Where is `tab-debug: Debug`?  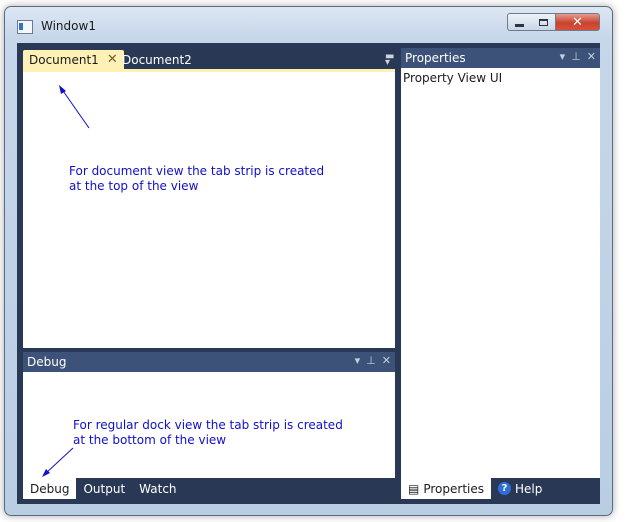
tab-debug: Debug is located at coordinates (50, 488).